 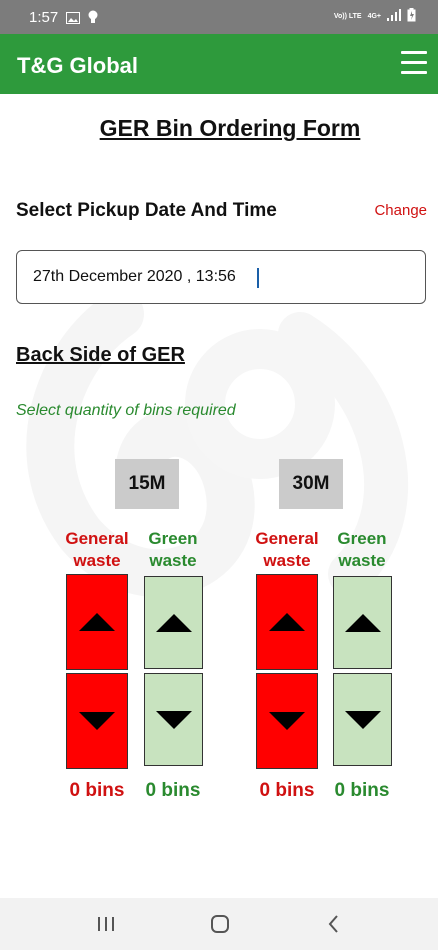 What do you see at coordinates (173, 790) in the screenshot?
I see `green-waste-15m-count: 0 bins` at bounding box center [173, 790].